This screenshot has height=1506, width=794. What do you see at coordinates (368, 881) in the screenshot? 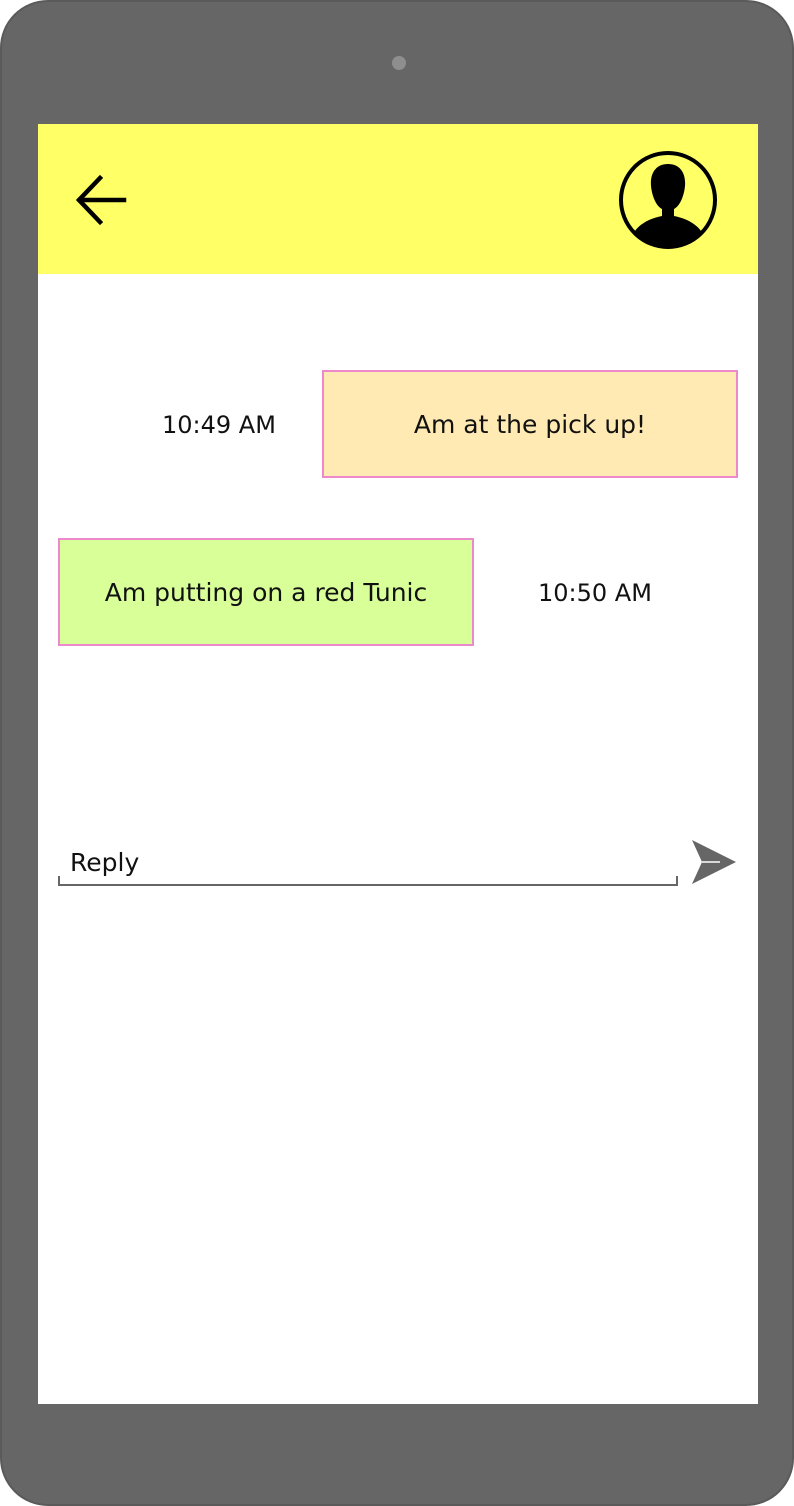
I see `reply-underline` at bounding box center [368, 881].